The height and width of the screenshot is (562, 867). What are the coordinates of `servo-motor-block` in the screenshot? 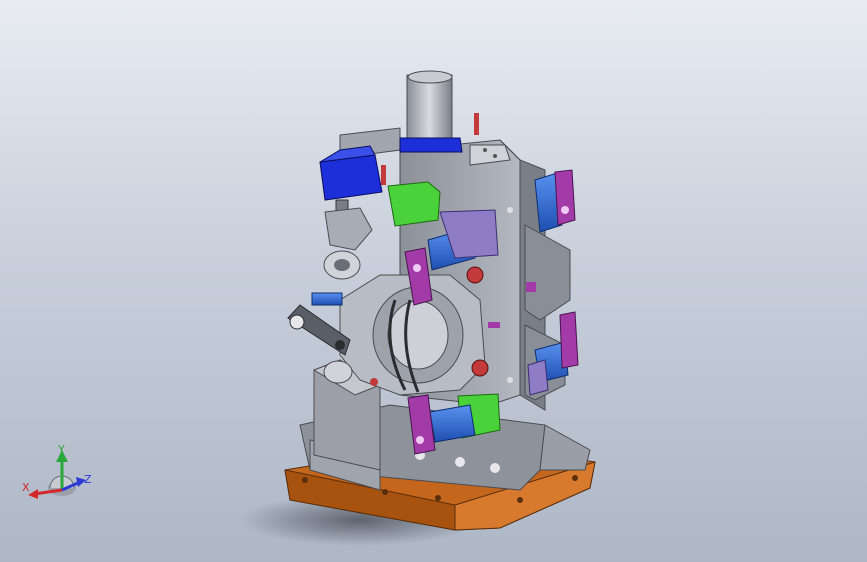 It's located at (351, 180).